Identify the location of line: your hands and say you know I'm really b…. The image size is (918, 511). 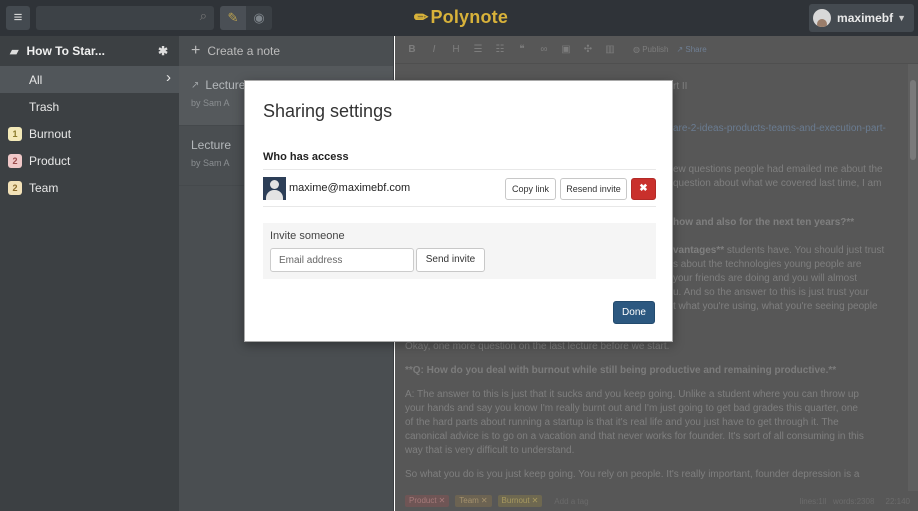
(631, 408).